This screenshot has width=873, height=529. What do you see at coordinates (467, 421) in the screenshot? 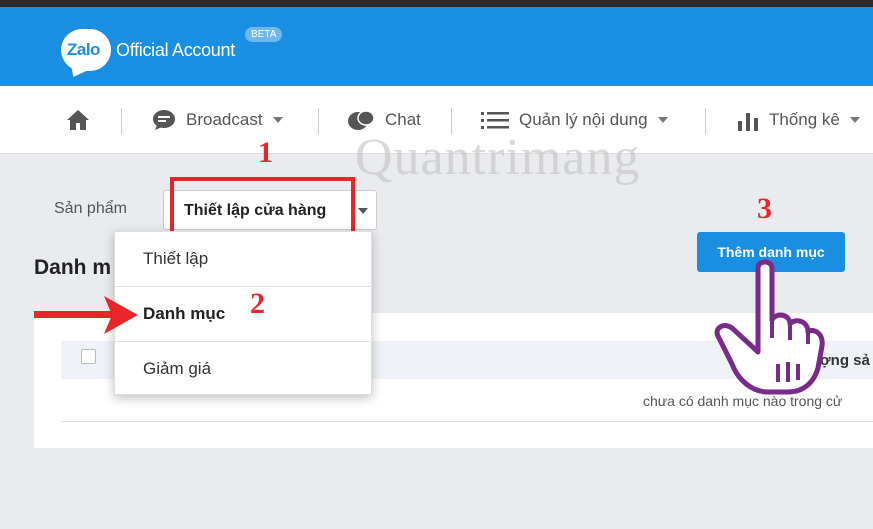
I see `divider` at bounding box center [467, 421].